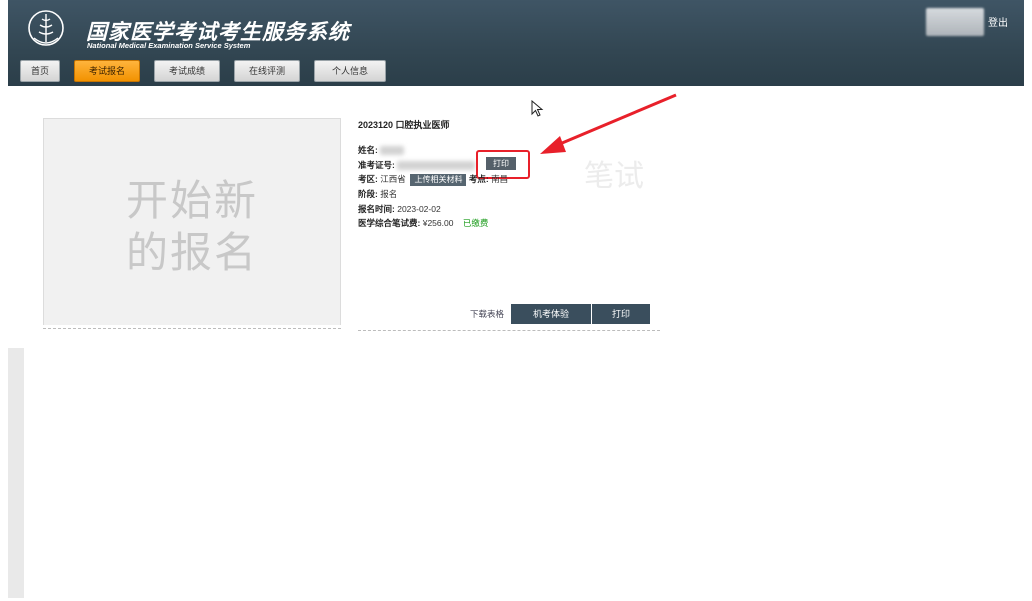  Describe the element at coordinates (608, 123) in the screenshot. I see `annotation-arrow` at that location.